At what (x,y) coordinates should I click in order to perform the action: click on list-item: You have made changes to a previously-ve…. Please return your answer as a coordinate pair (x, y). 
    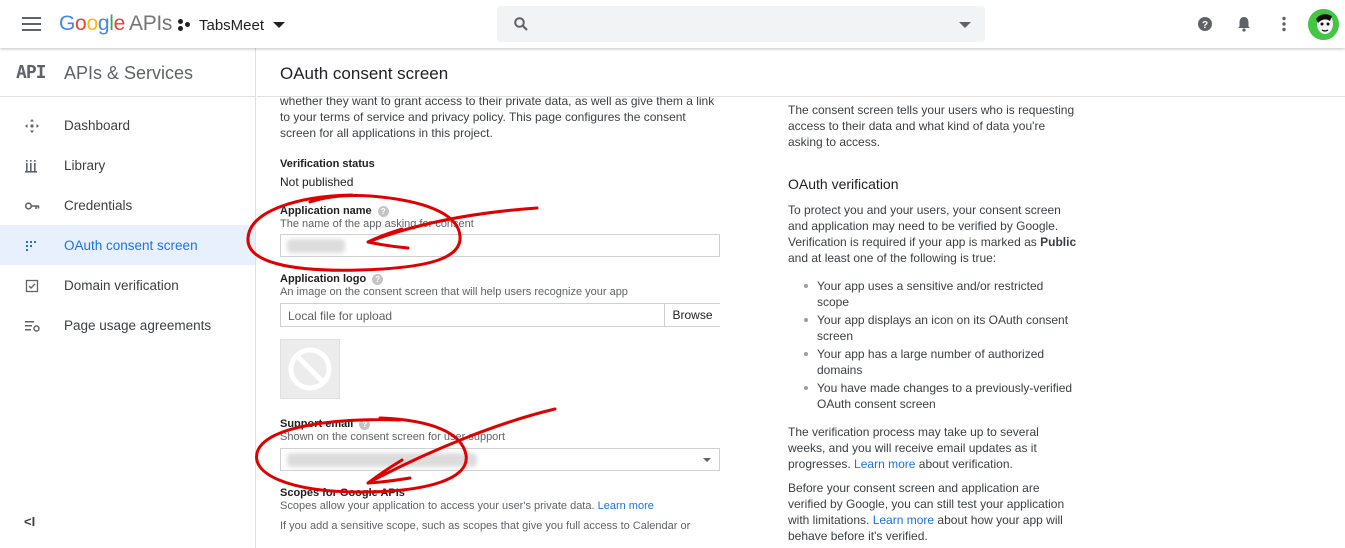
    Looking at the image, I should click on (941, 396).